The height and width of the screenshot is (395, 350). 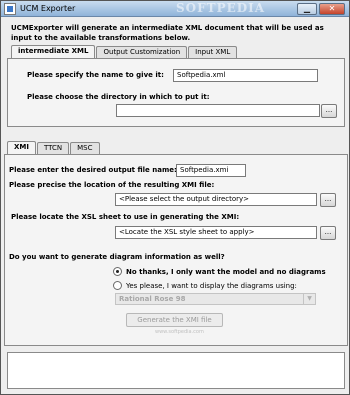 I want to click on location-field: <Please select the output directory>, so click(x=216, y=199).